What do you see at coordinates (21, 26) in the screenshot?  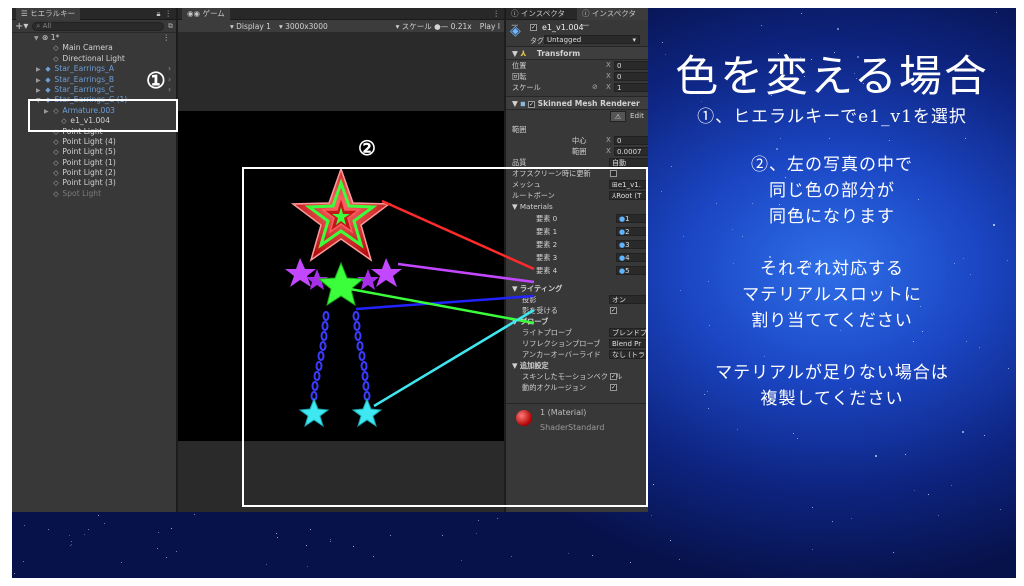 I see `add-button: +▾` at bounding box center [21, 26].